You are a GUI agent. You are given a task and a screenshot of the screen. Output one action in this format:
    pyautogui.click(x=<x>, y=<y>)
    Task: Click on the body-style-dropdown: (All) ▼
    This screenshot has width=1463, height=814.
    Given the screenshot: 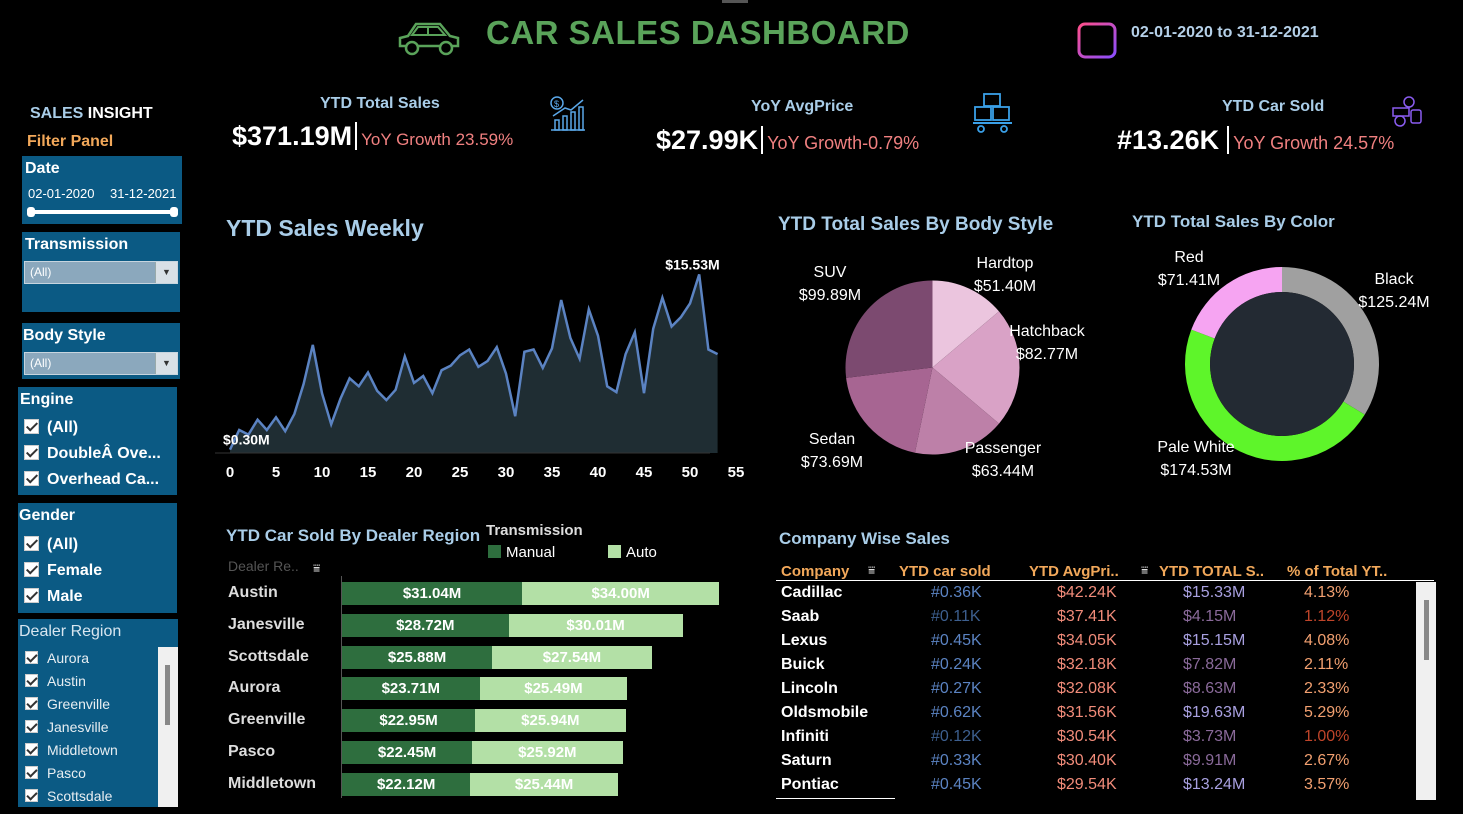 What is the action you would take?
    pyautogui.click(x=101, y=363)
    